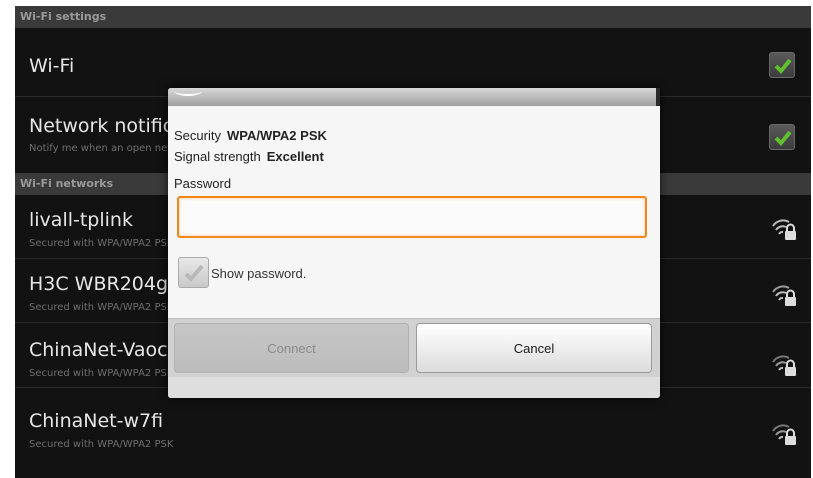 The width and height of the screenshot is (813, 478). What do you see at coordinates (412, 217) in the screenshot?
I see `password-input` at bounding box center [412, 217].